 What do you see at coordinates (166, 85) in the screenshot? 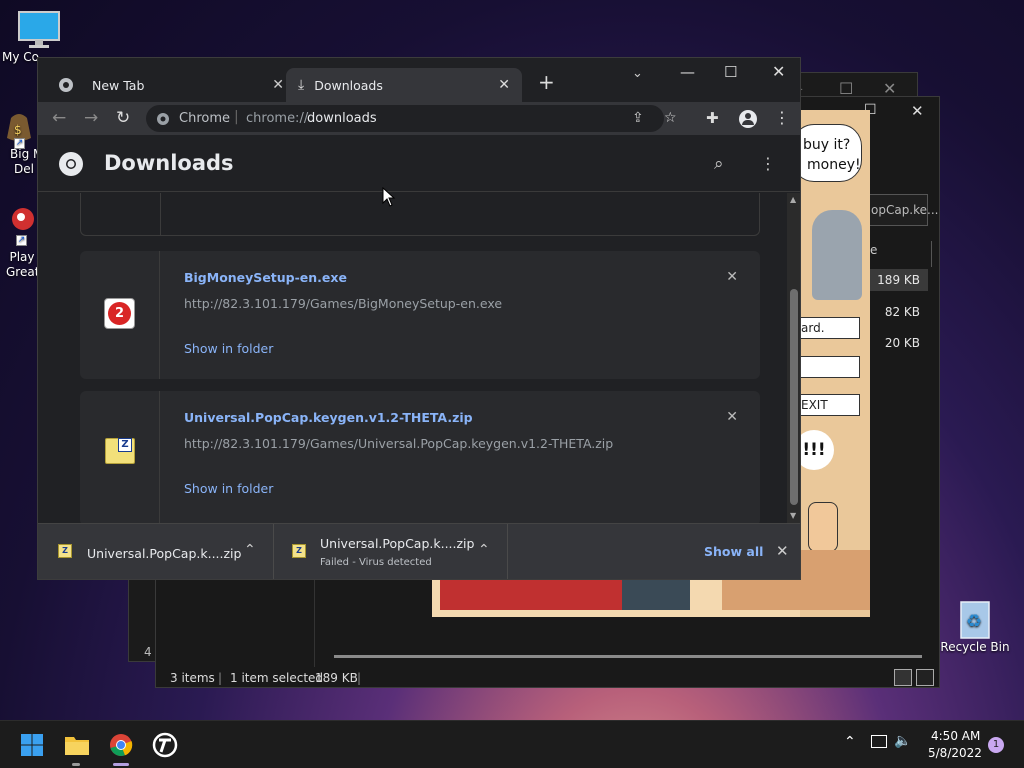
I see `tab-new-tab: New Tab ✕` at bounding box center [166, 85].